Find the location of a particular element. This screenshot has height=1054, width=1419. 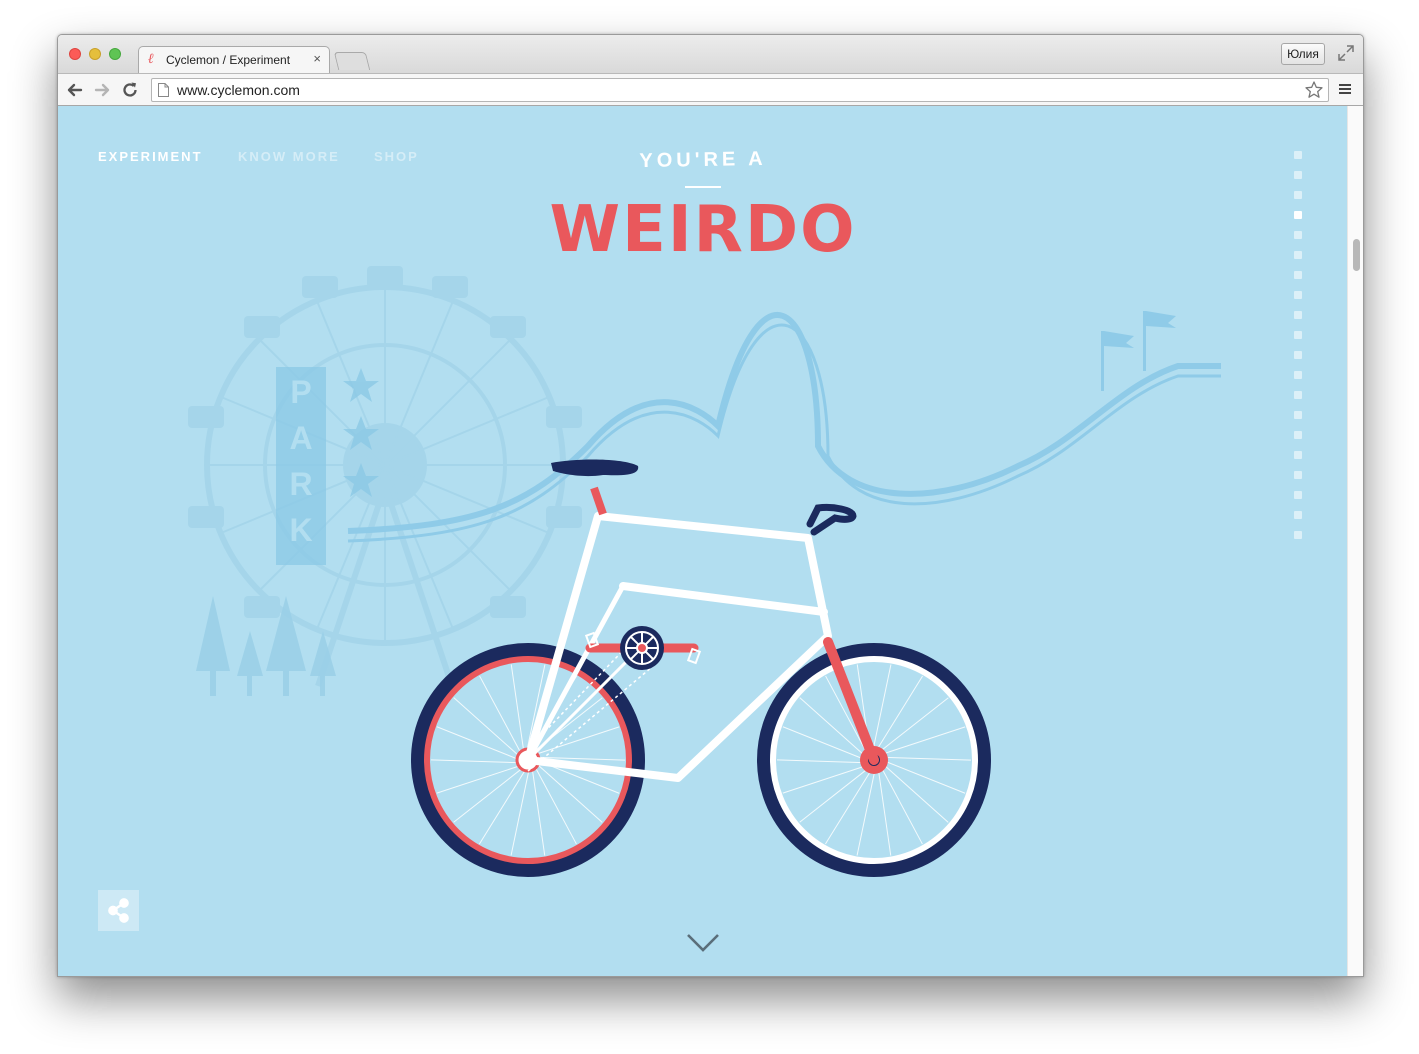

back-arrow-icon is located at coordinates (75, 90).